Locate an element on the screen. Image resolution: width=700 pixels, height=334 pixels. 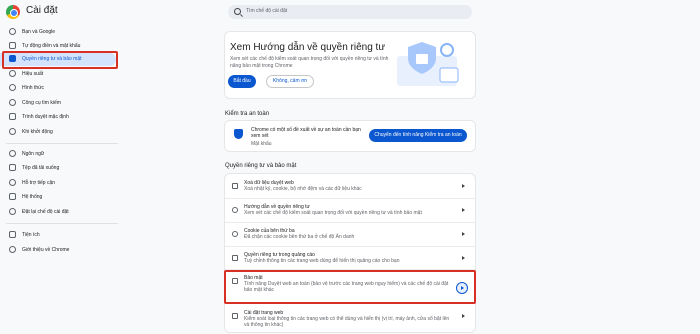
cookie-icon is located at coordinates (235, 234).